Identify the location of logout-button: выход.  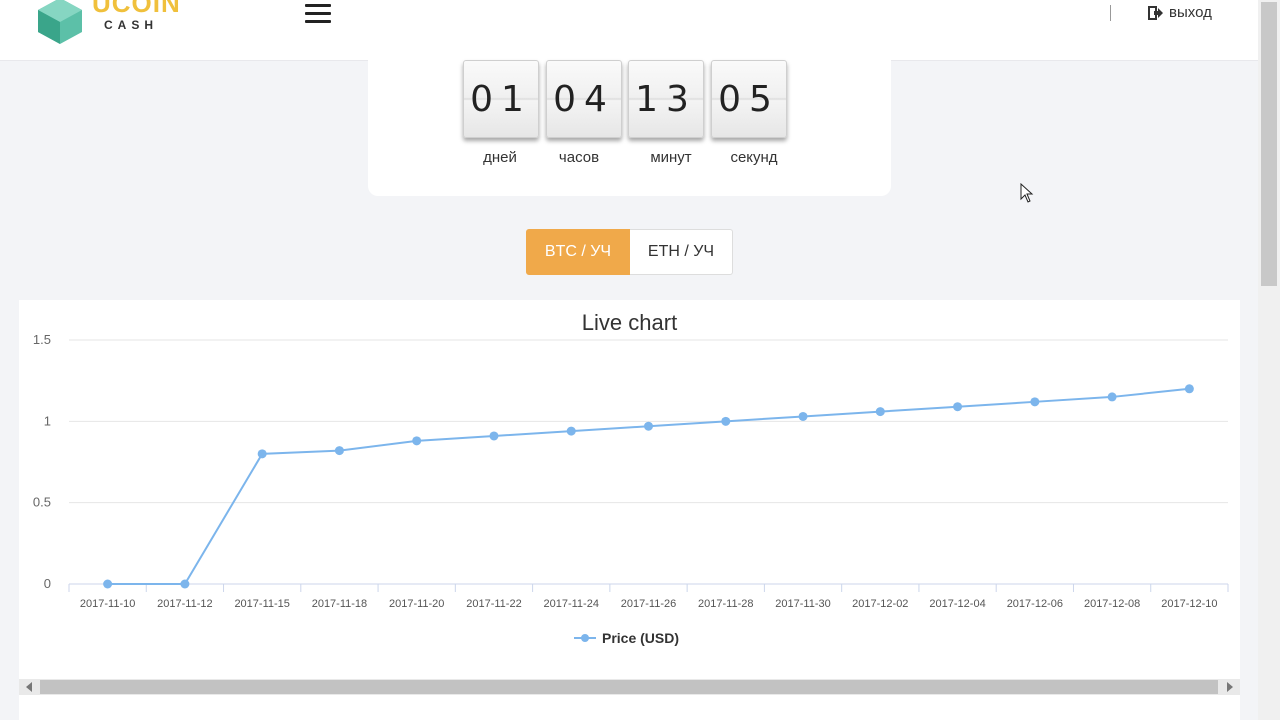
(1180, 12).